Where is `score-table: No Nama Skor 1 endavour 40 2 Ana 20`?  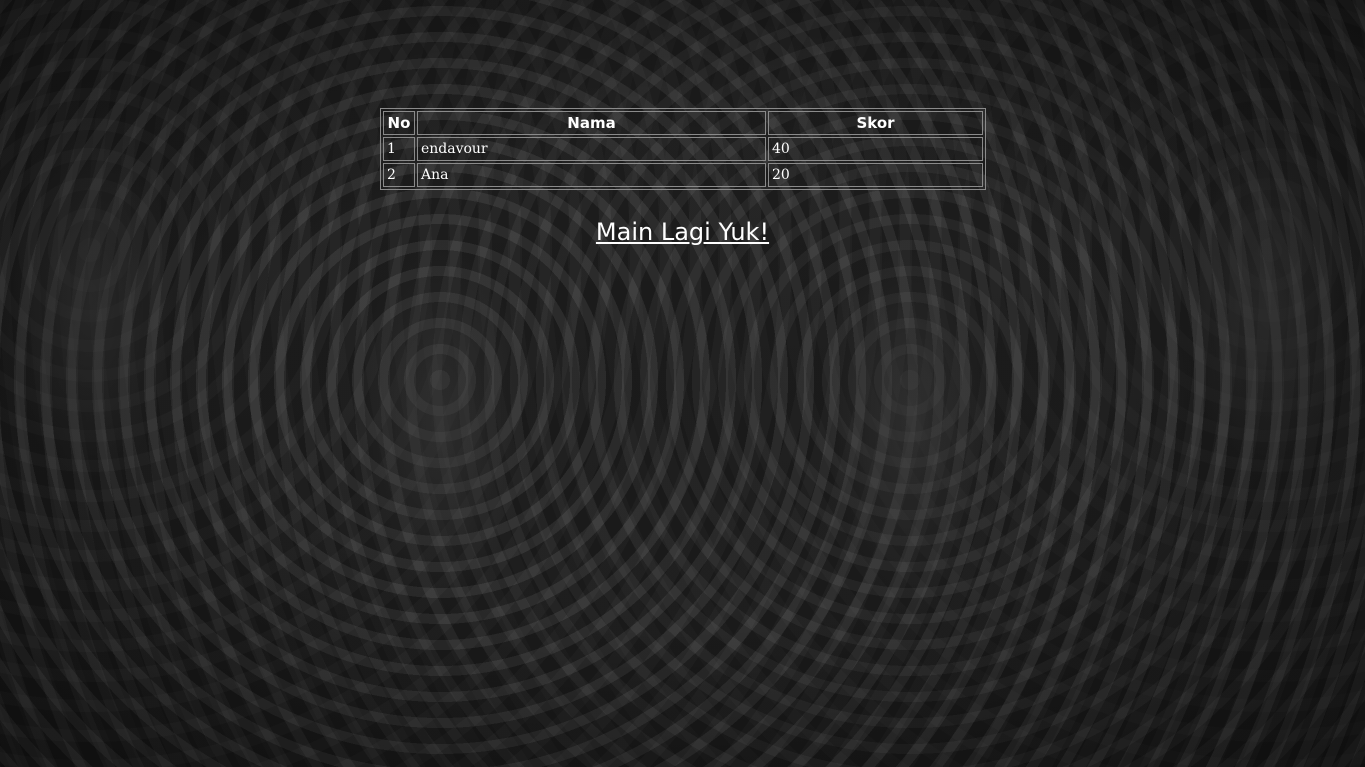 score-table: No Nama Skor 1 endavour 40 2 Ana 20 is located at coordinates (683, 149).